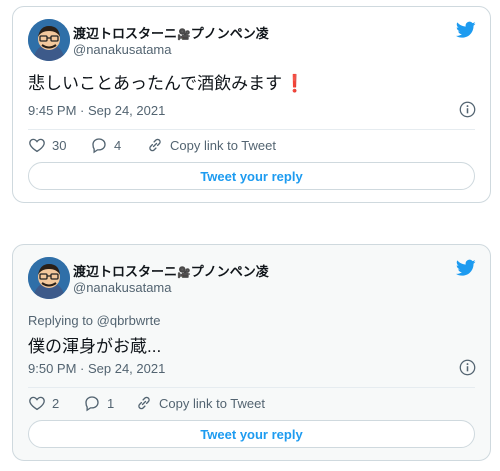 This screenshot has width=500, height=471. Describe the element at coordinates (96, 110) in the screenshot. I see `timestamp: 9:45 PM · Sep 24, 2021` at that location.